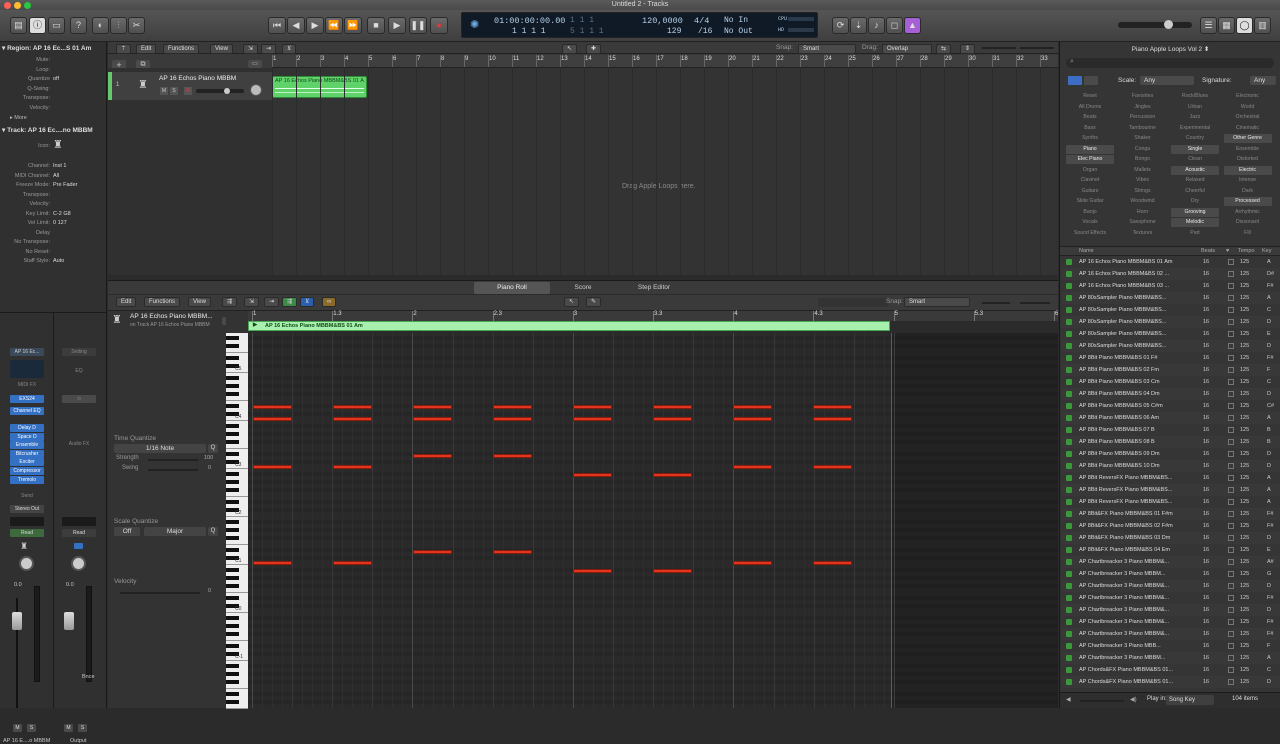 This screenshot has height=744, width=1280. I want to click on functions-menu: Functions, so click(181, 49).